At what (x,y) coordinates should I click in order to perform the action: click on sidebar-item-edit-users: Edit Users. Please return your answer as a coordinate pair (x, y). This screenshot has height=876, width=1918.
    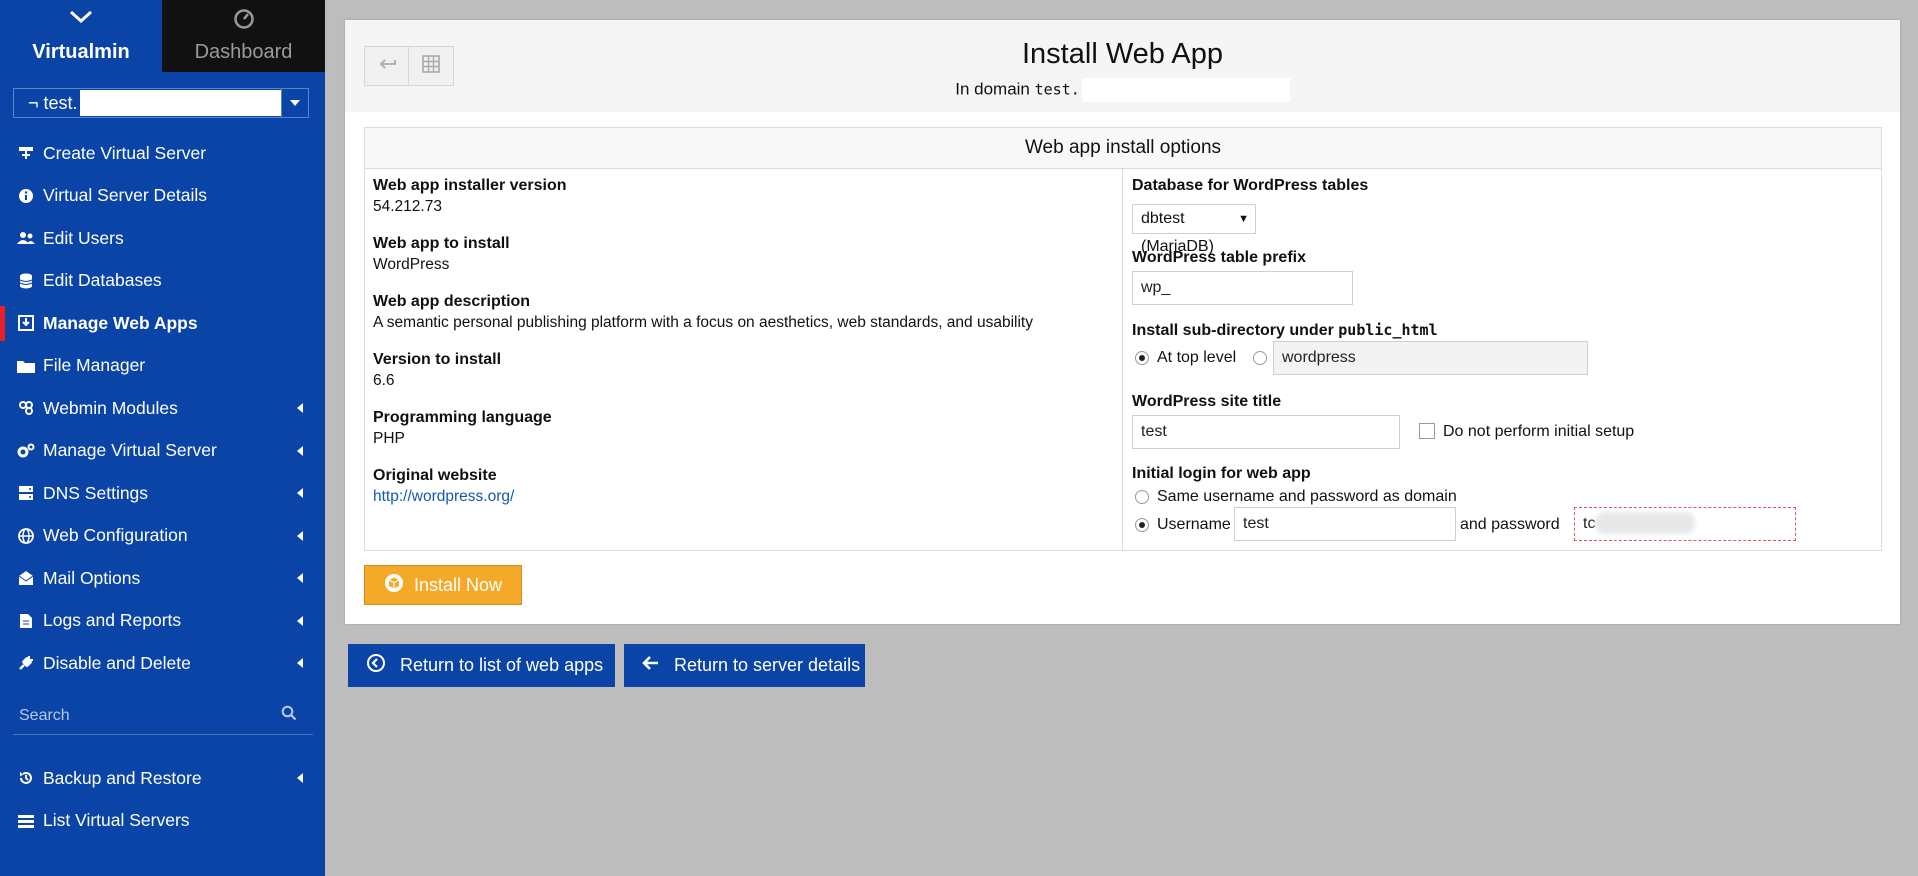
    Looking at the image, I should click on (162, 238).